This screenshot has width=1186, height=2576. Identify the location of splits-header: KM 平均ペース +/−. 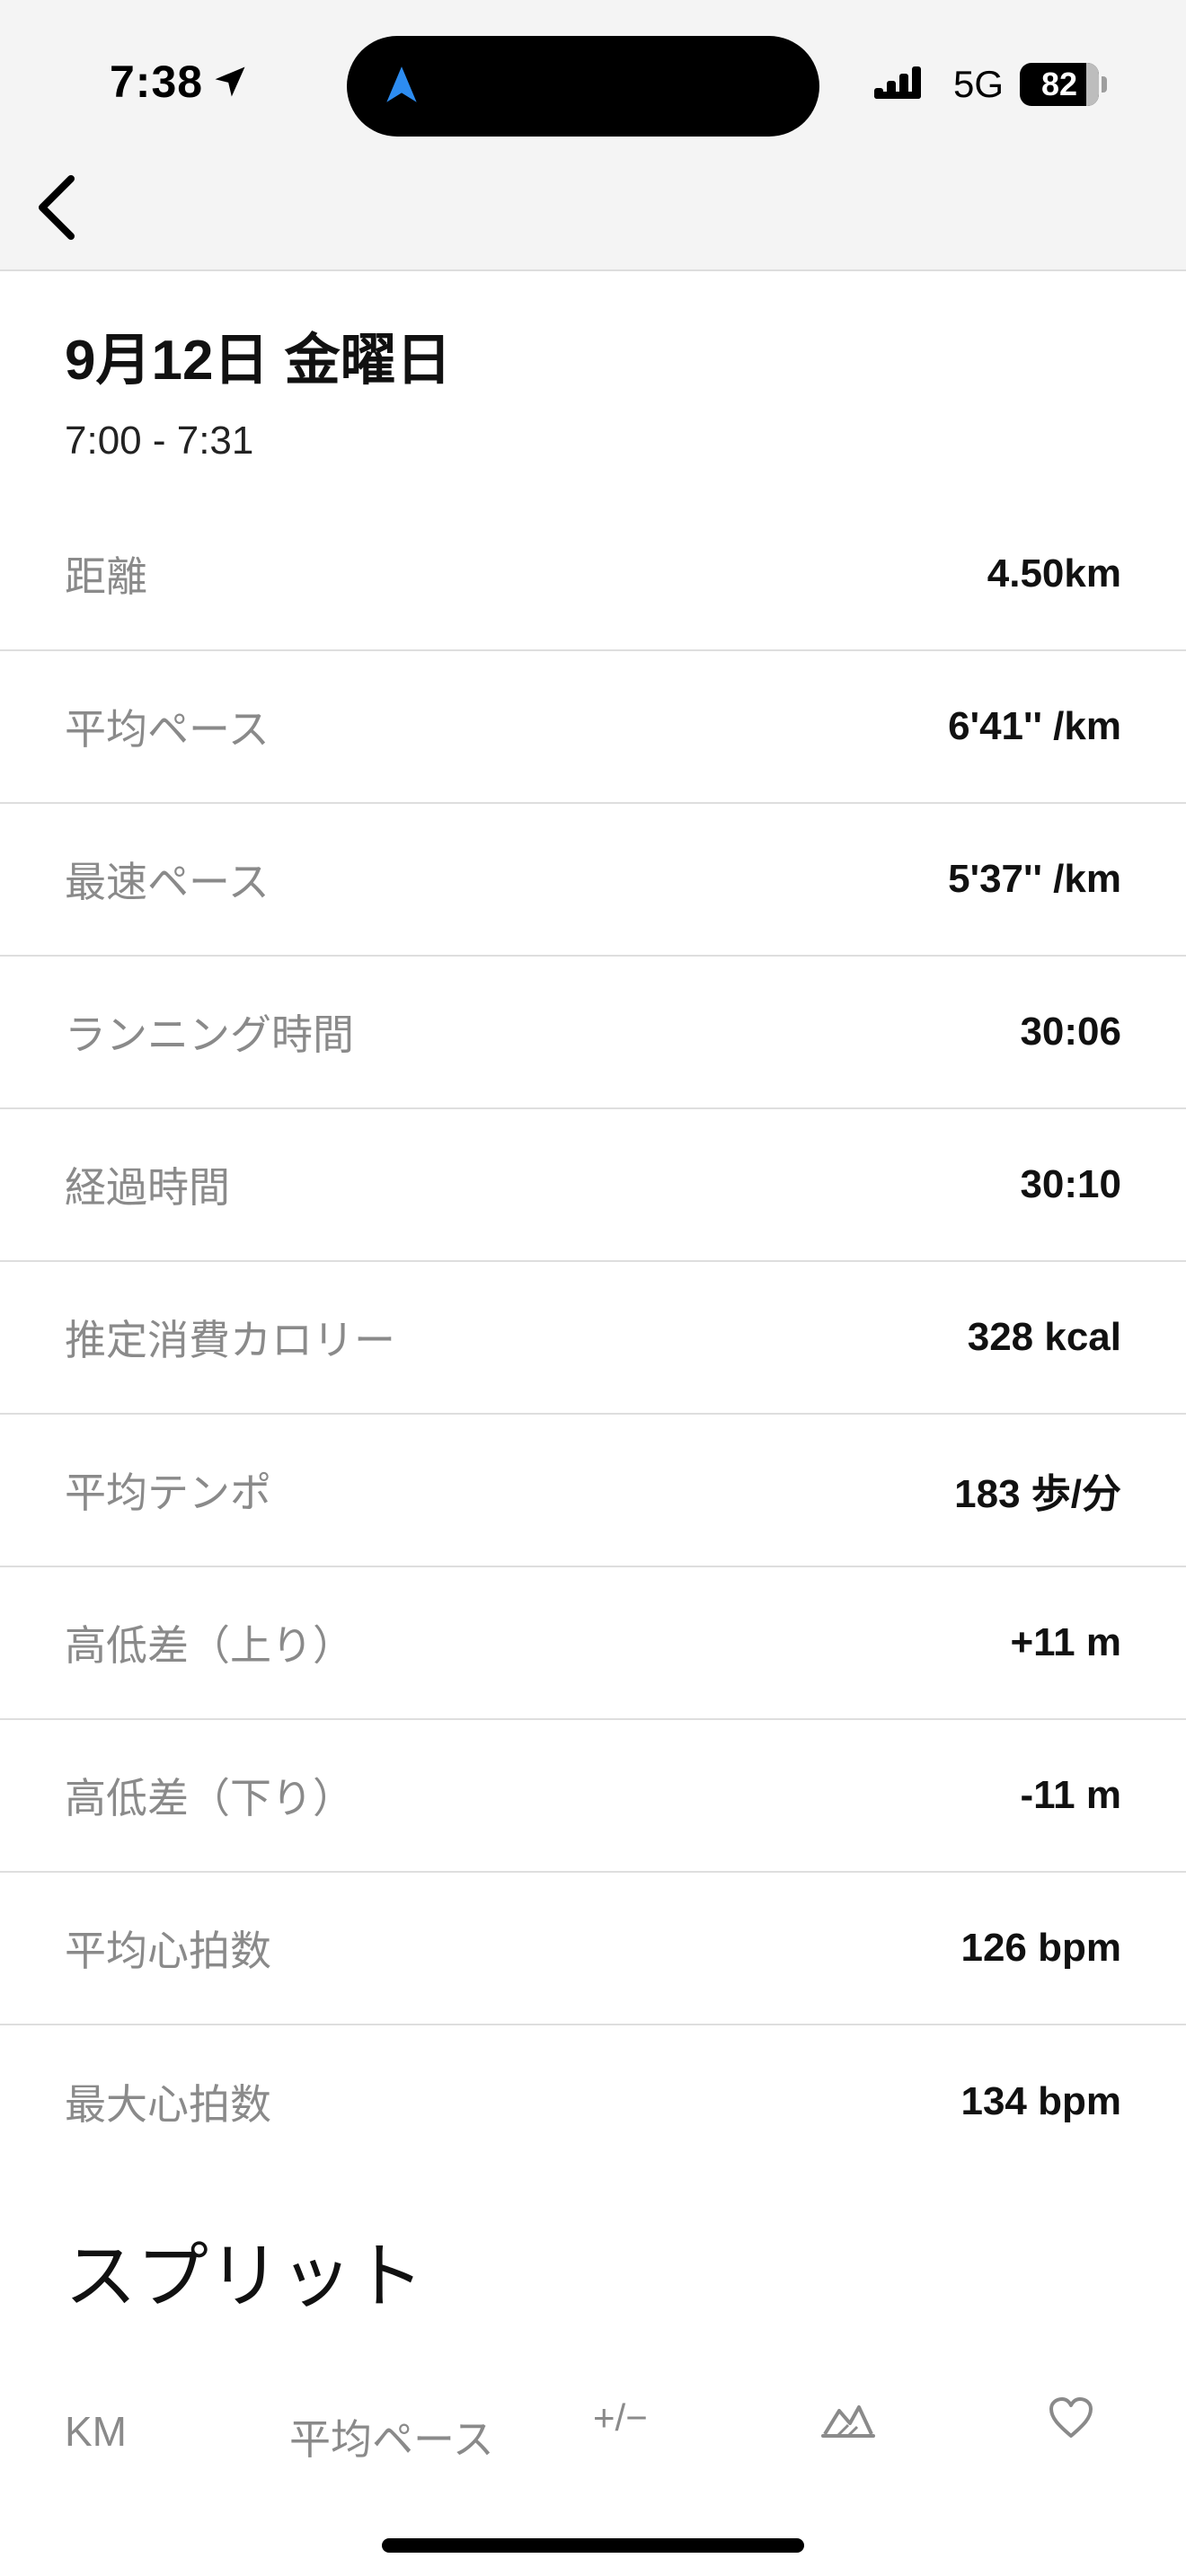
(593, 2429).